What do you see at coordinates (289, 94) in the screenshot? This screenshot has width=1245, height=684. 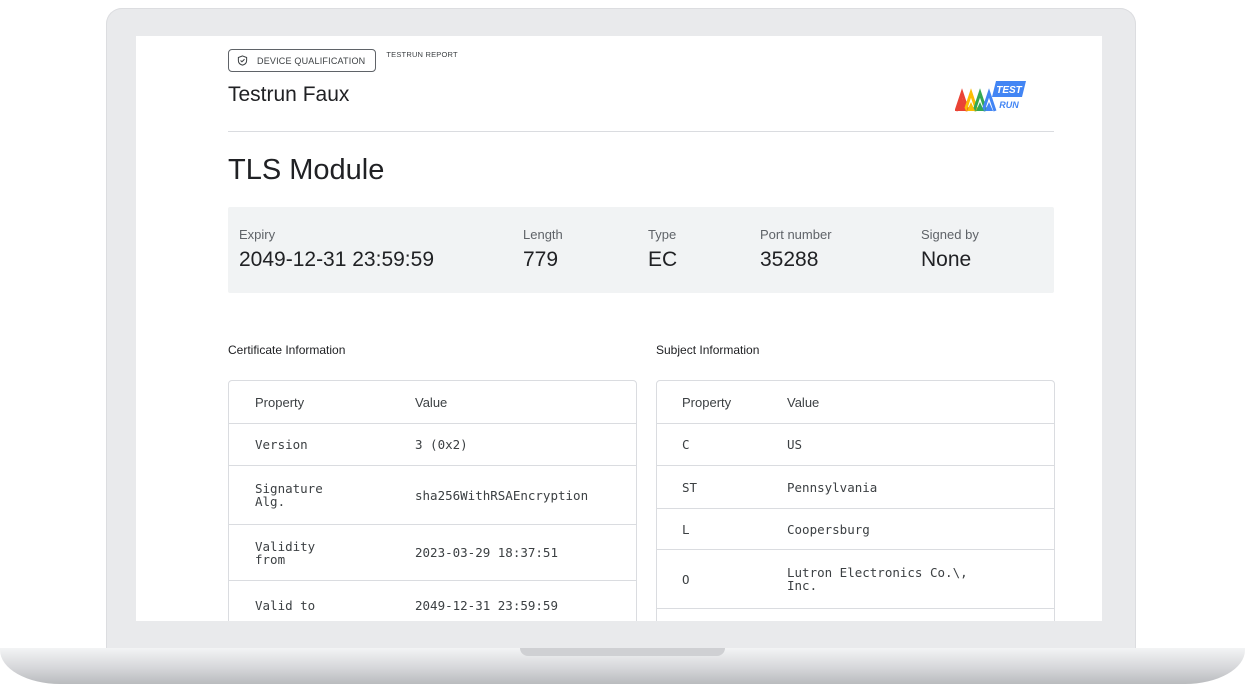 I see `device-name: Testrun Faux` at bounding box center [289, 94].